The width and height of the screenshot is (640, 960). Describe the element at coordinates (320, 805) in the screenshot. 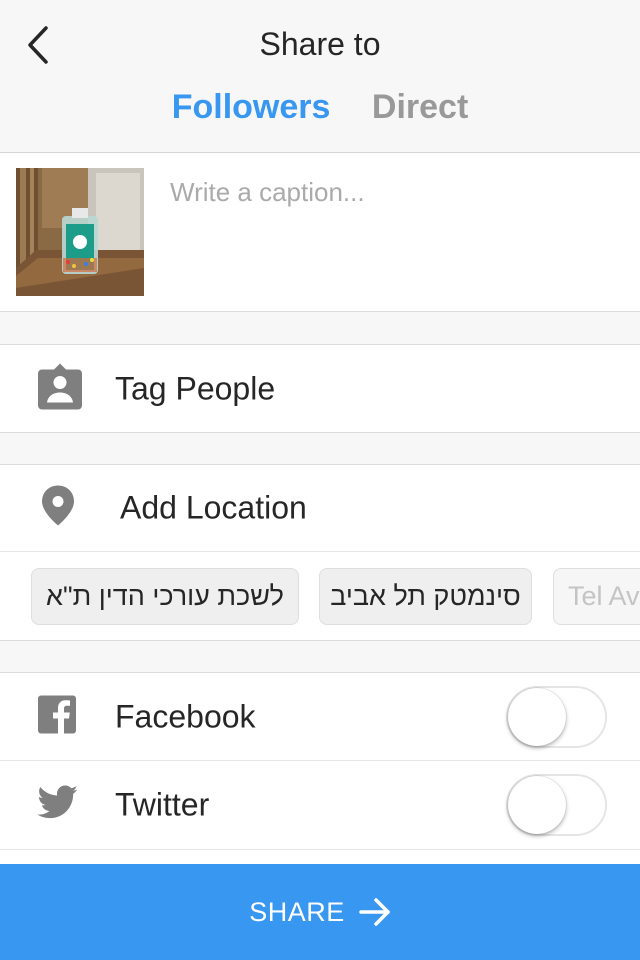

I see `share-target-twitter: Twitter` at that location.